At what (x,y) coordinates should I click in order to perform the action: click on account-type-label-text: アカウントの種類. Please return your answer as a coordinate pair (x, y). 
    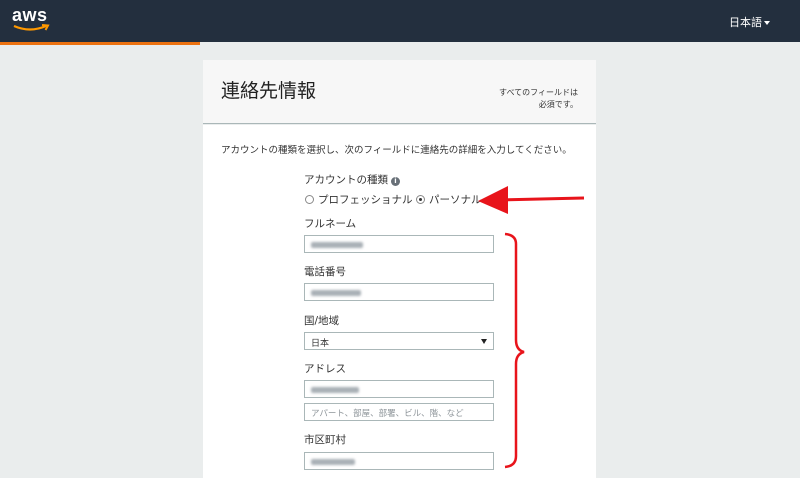
    Looking at the image, I should click on (346, 180).